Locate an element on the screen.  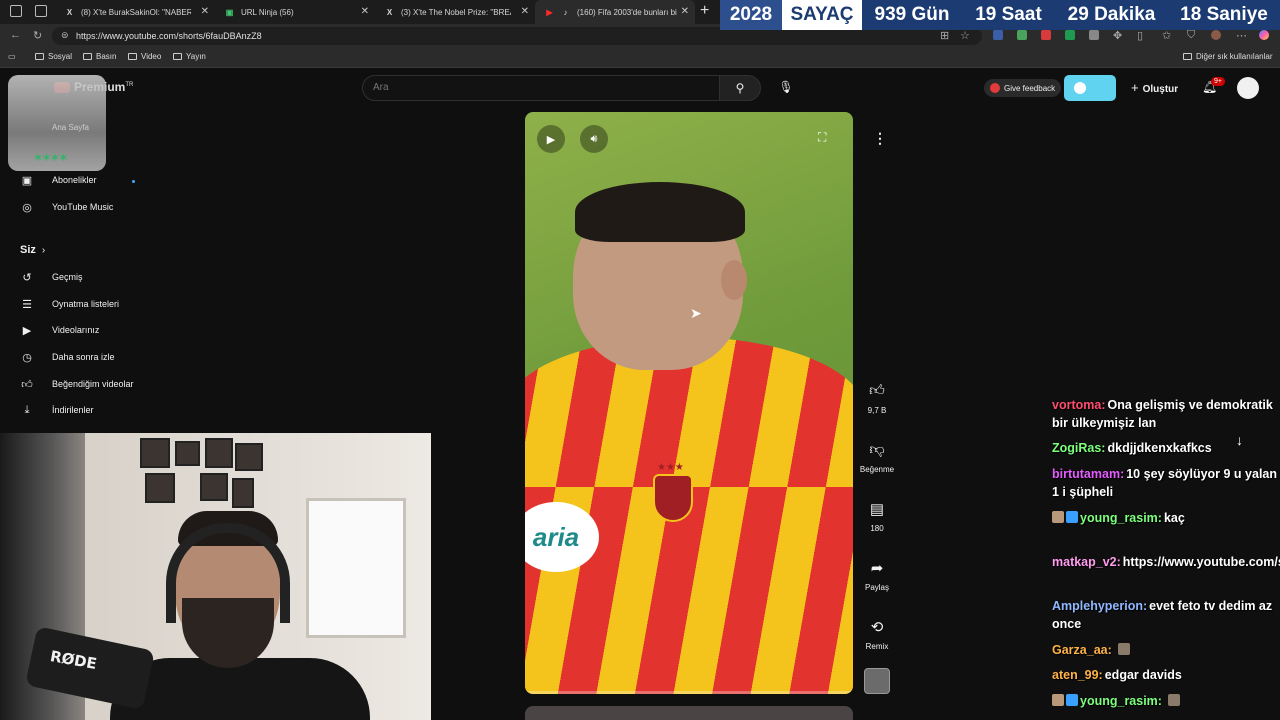
browser-tab-2: ▣ URL Ninja (56) ✕ is located at coordinates (295, 12).